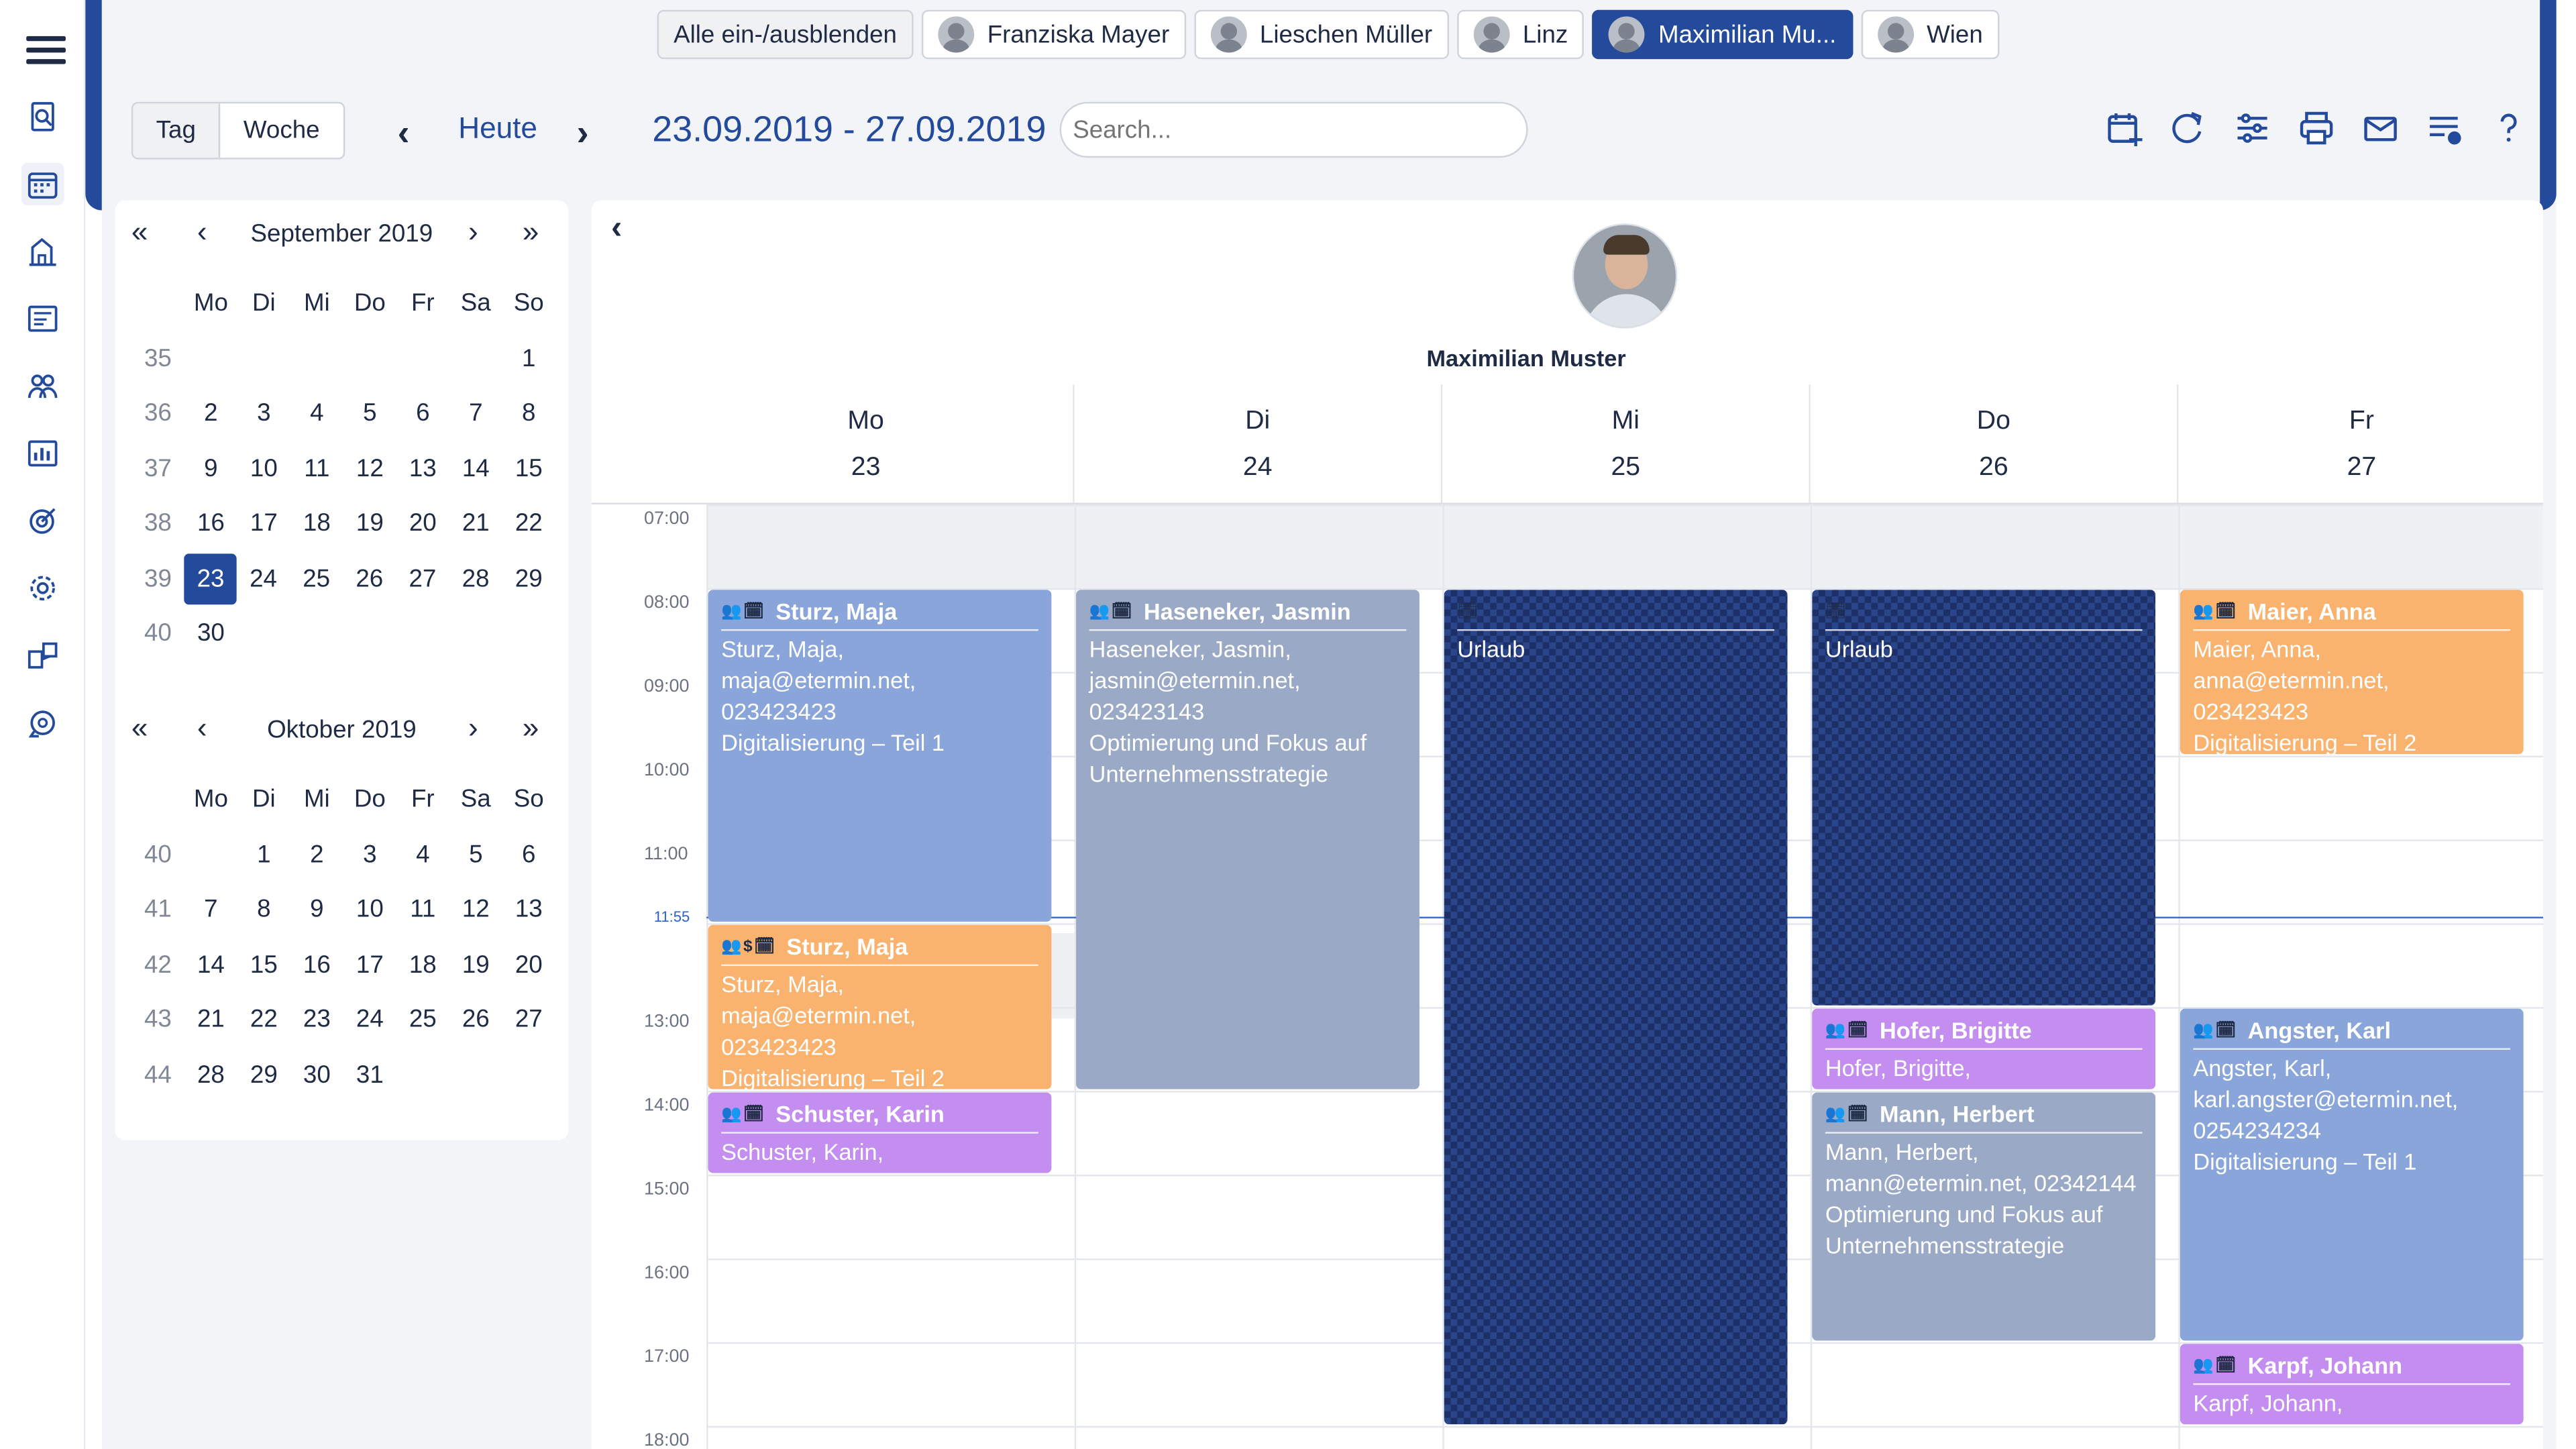 The height and width of the screenshot is (1449, 2576). What do you see at coordinates (2252, 128) in the screenshot?
I see `filter-sliders-icon` at bounding box center [2252, 128].